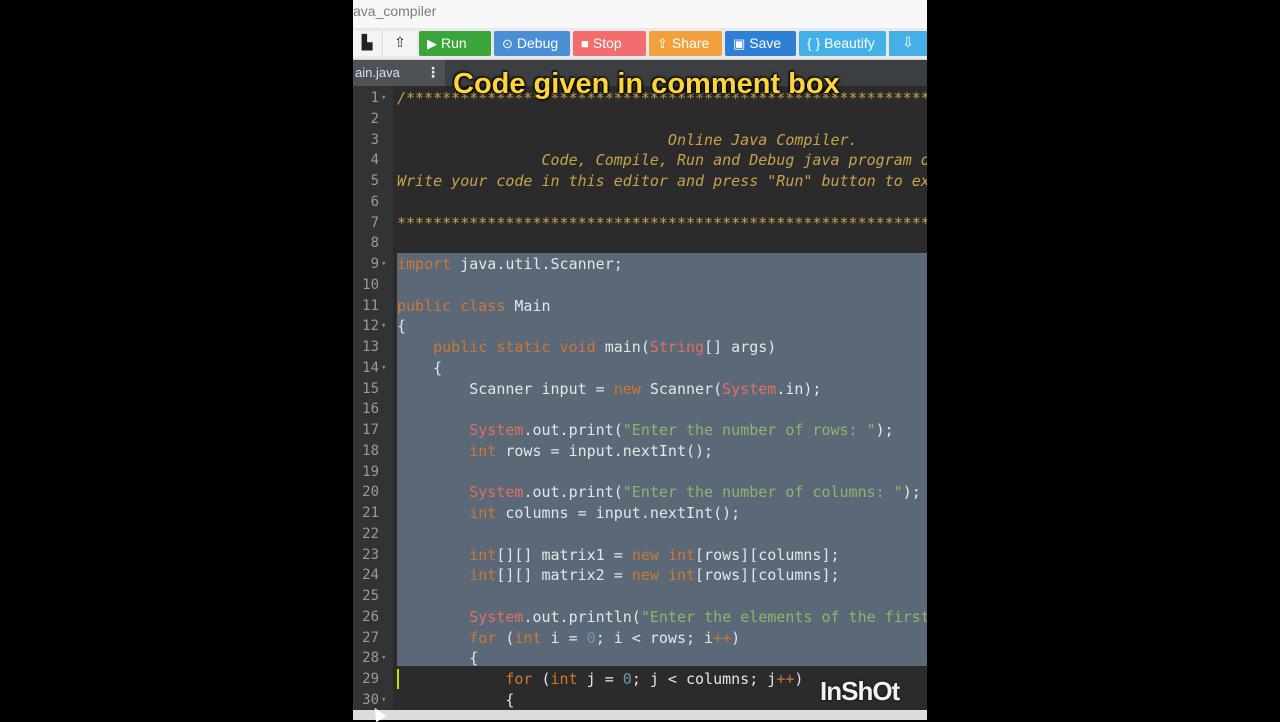 Image resolution: width=1280 pixels, height=722 pixels. Describe the element at coordinates (370, 305) in the screenshot. I see `line-number: 11` at that location.